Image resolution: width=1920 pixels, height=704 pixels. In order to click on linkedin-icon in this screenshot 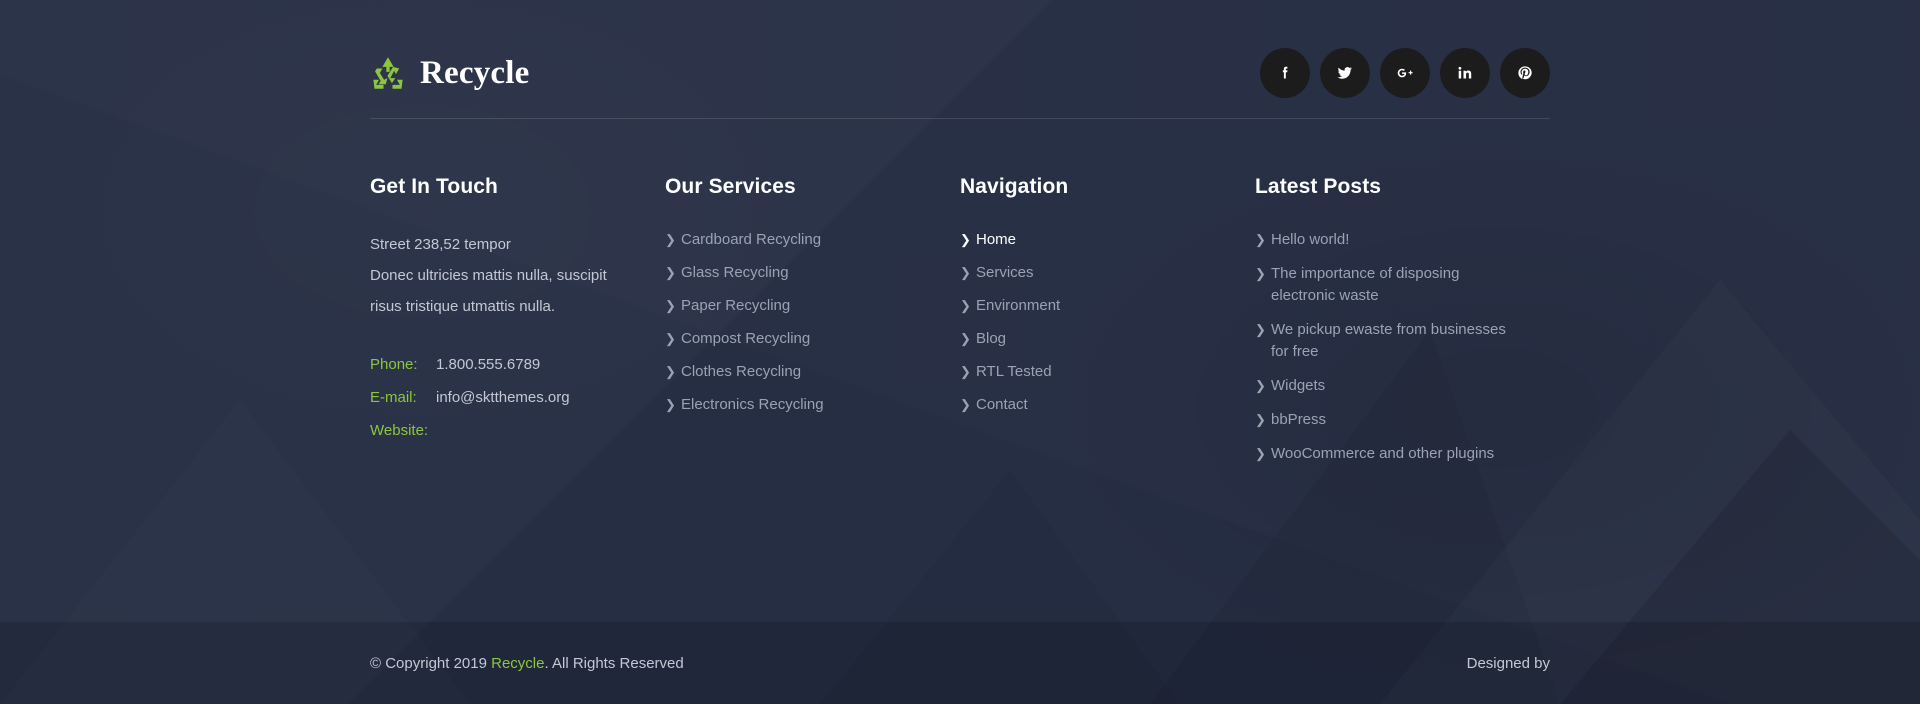, I will do `click(1465, 72)`.